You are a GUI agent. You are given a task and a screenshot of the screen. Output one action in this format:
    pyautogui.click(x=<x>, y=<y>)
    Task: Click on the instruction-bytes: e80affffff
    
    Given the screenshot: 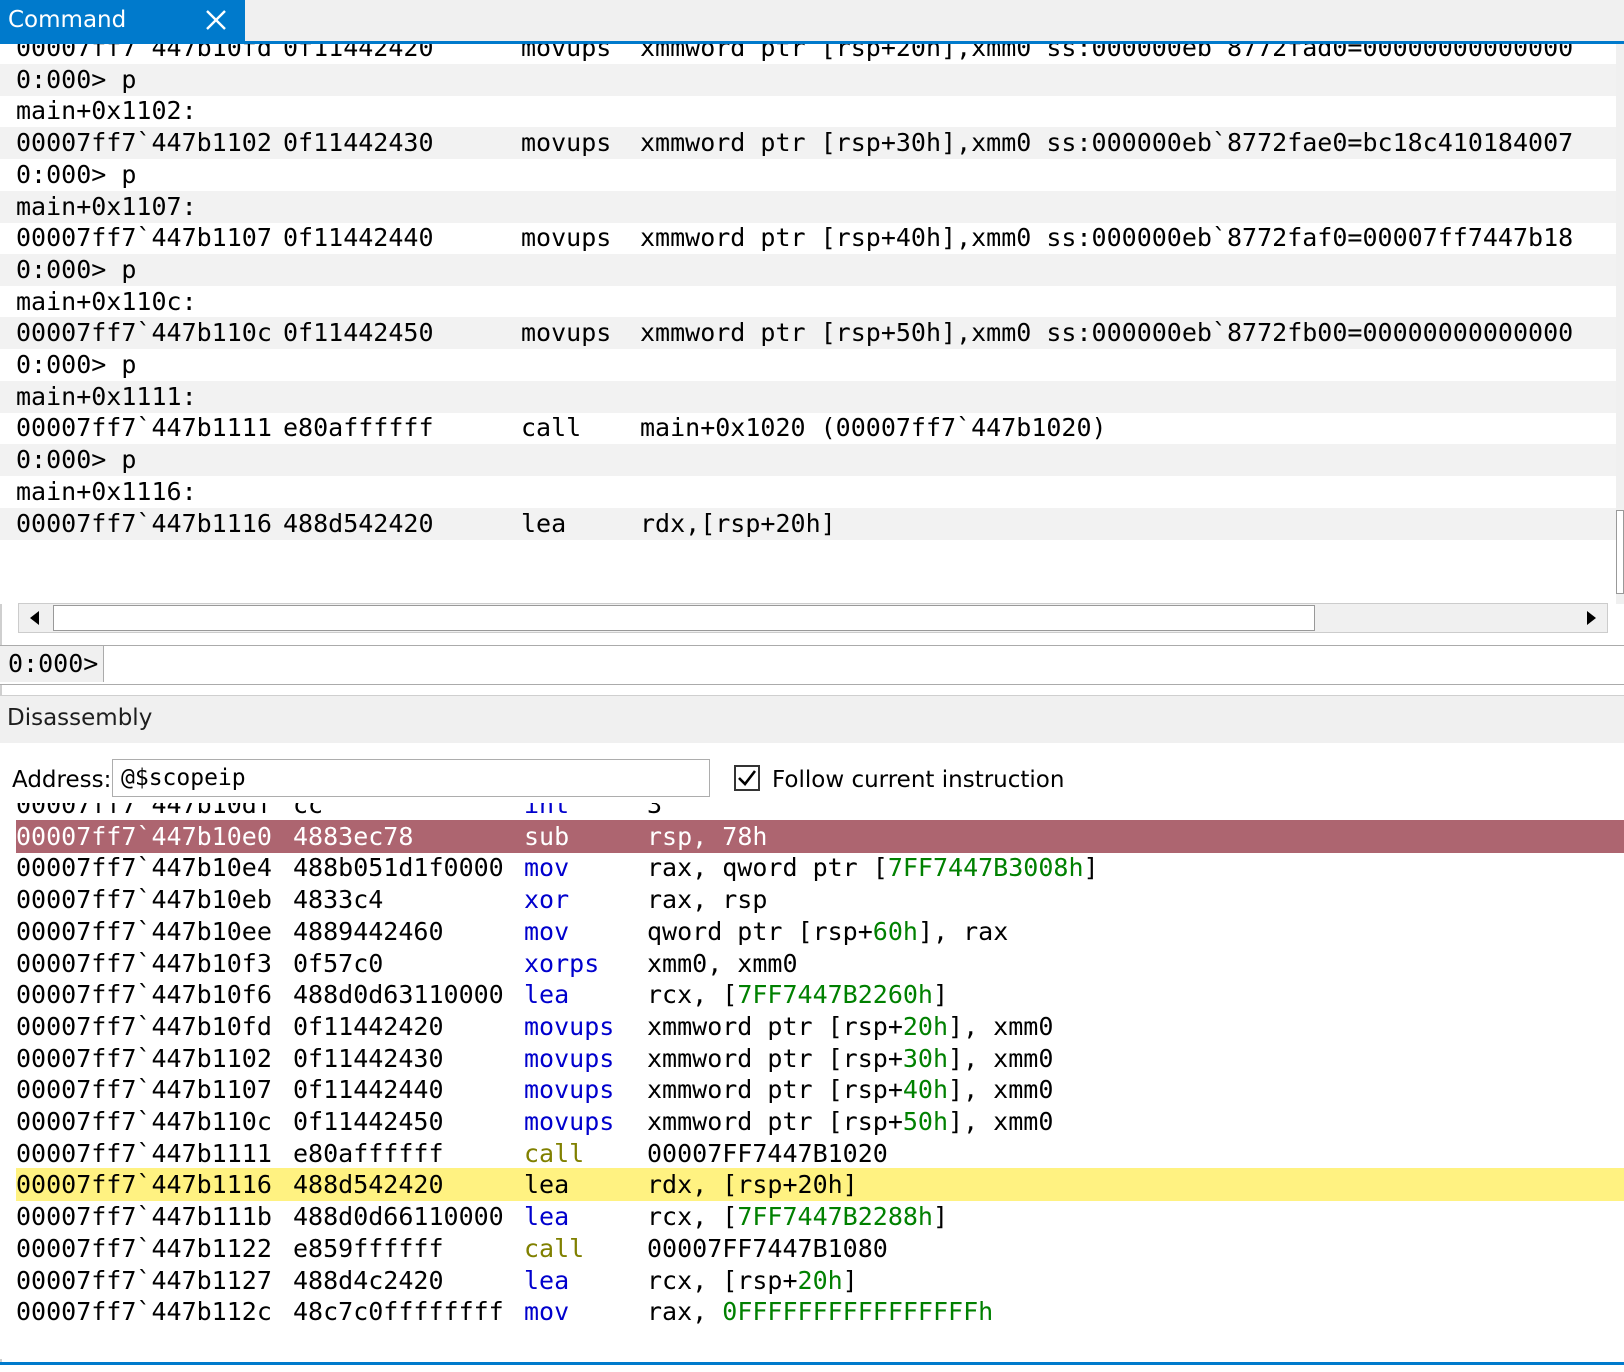 What is the action you would take?
    pyautogui.click(x=368, y=1153)
    